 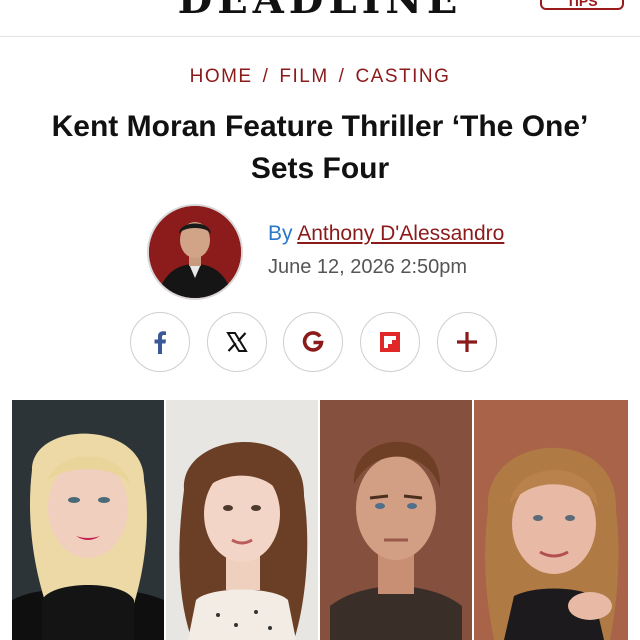 I want to click on plus-icon, so click(x=467, y=342).